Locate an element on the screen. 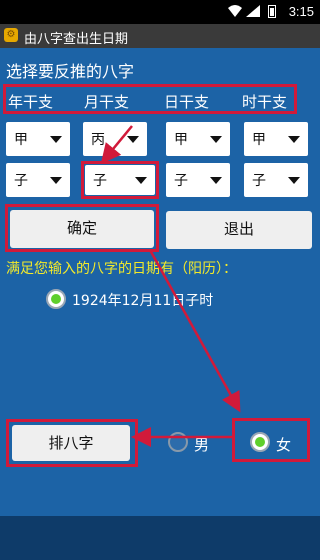 Image resolution: width=320 pixels, height=560 pixels. status-bar: 3:15 is located at coordinates (160, 12).